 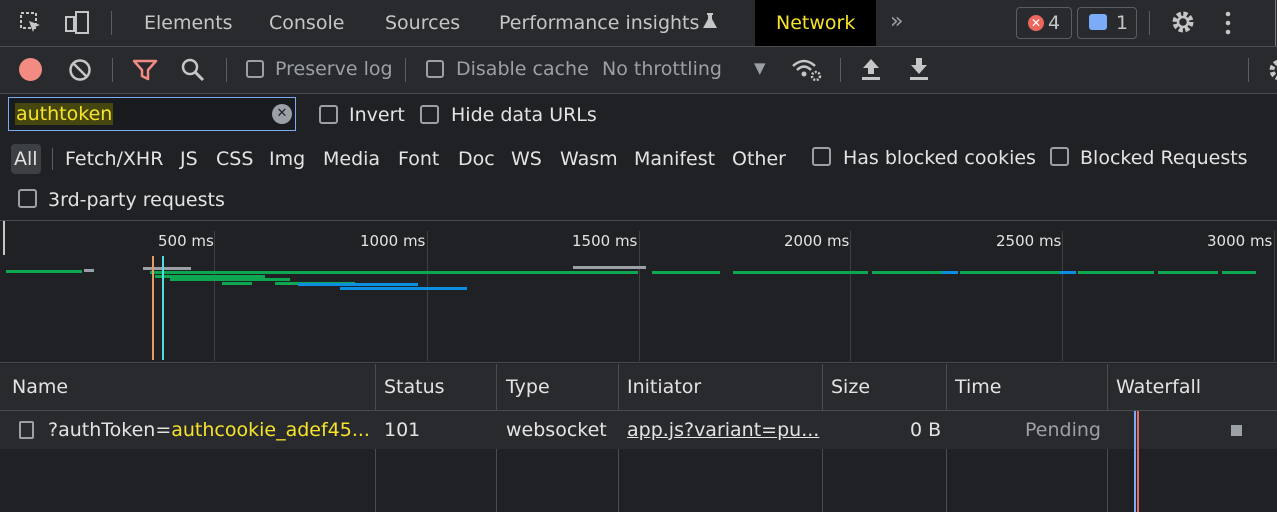 What do you see at coordinates (26, 430) in the screenshot?
I see `resource-file-icon` at bounding box center [26, 430].